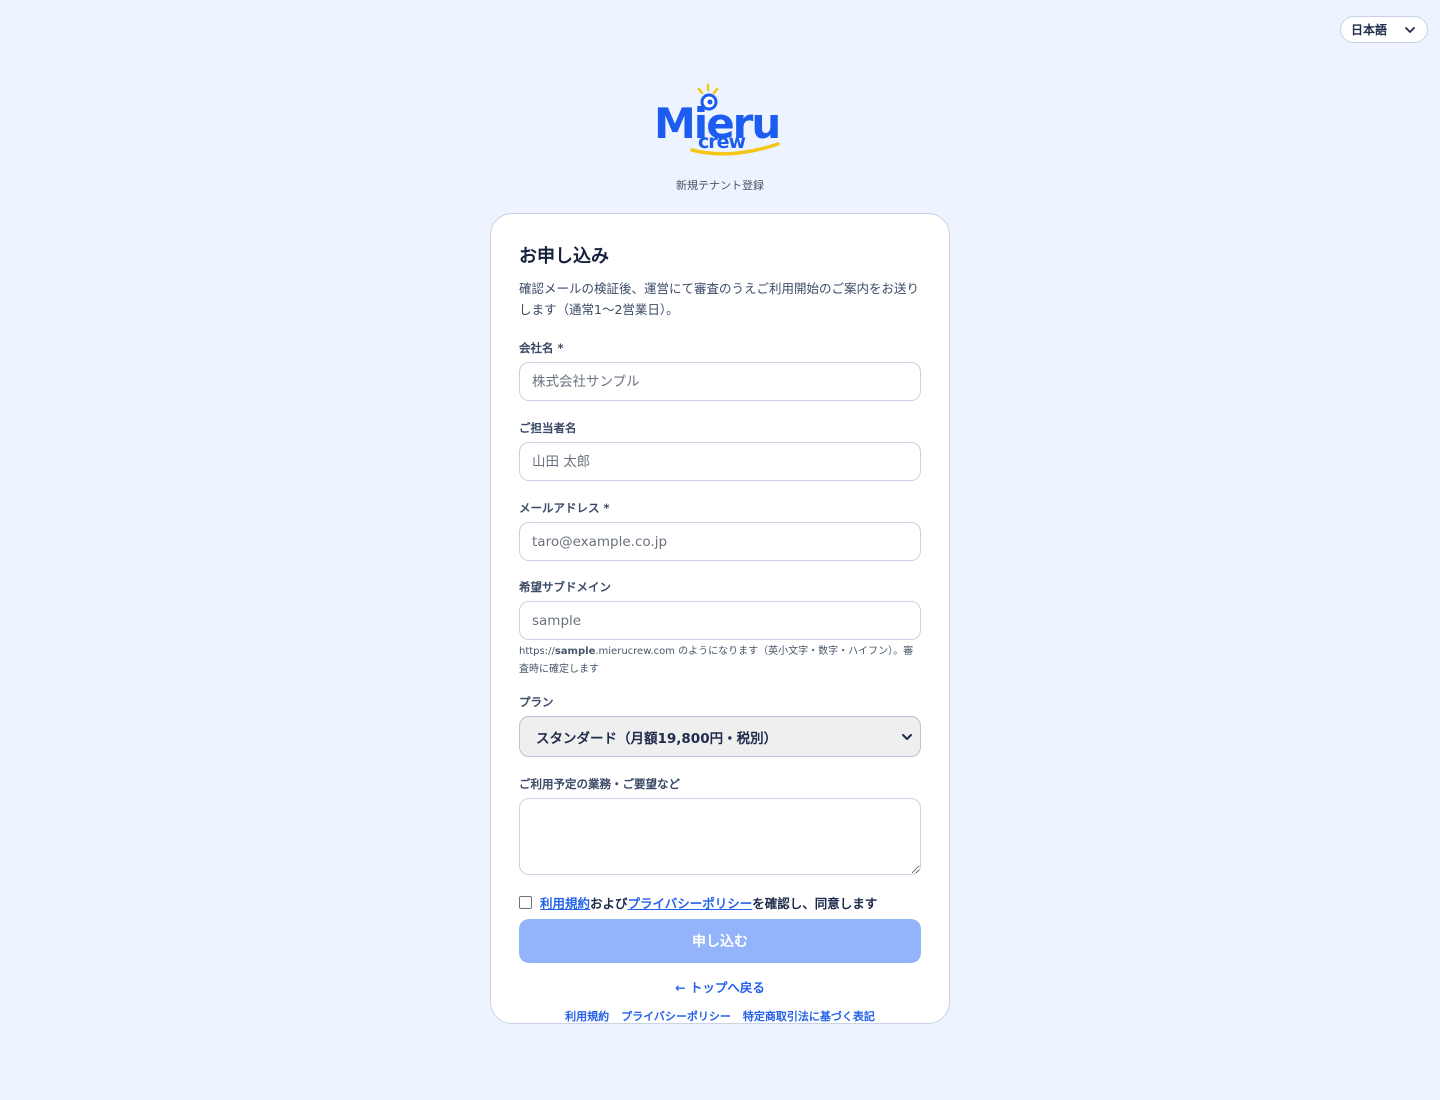  What do you see at coordinates (548, 428) in the screenshot?
I see `contact-label: ご担当者名` at bounding box center [548, 428].